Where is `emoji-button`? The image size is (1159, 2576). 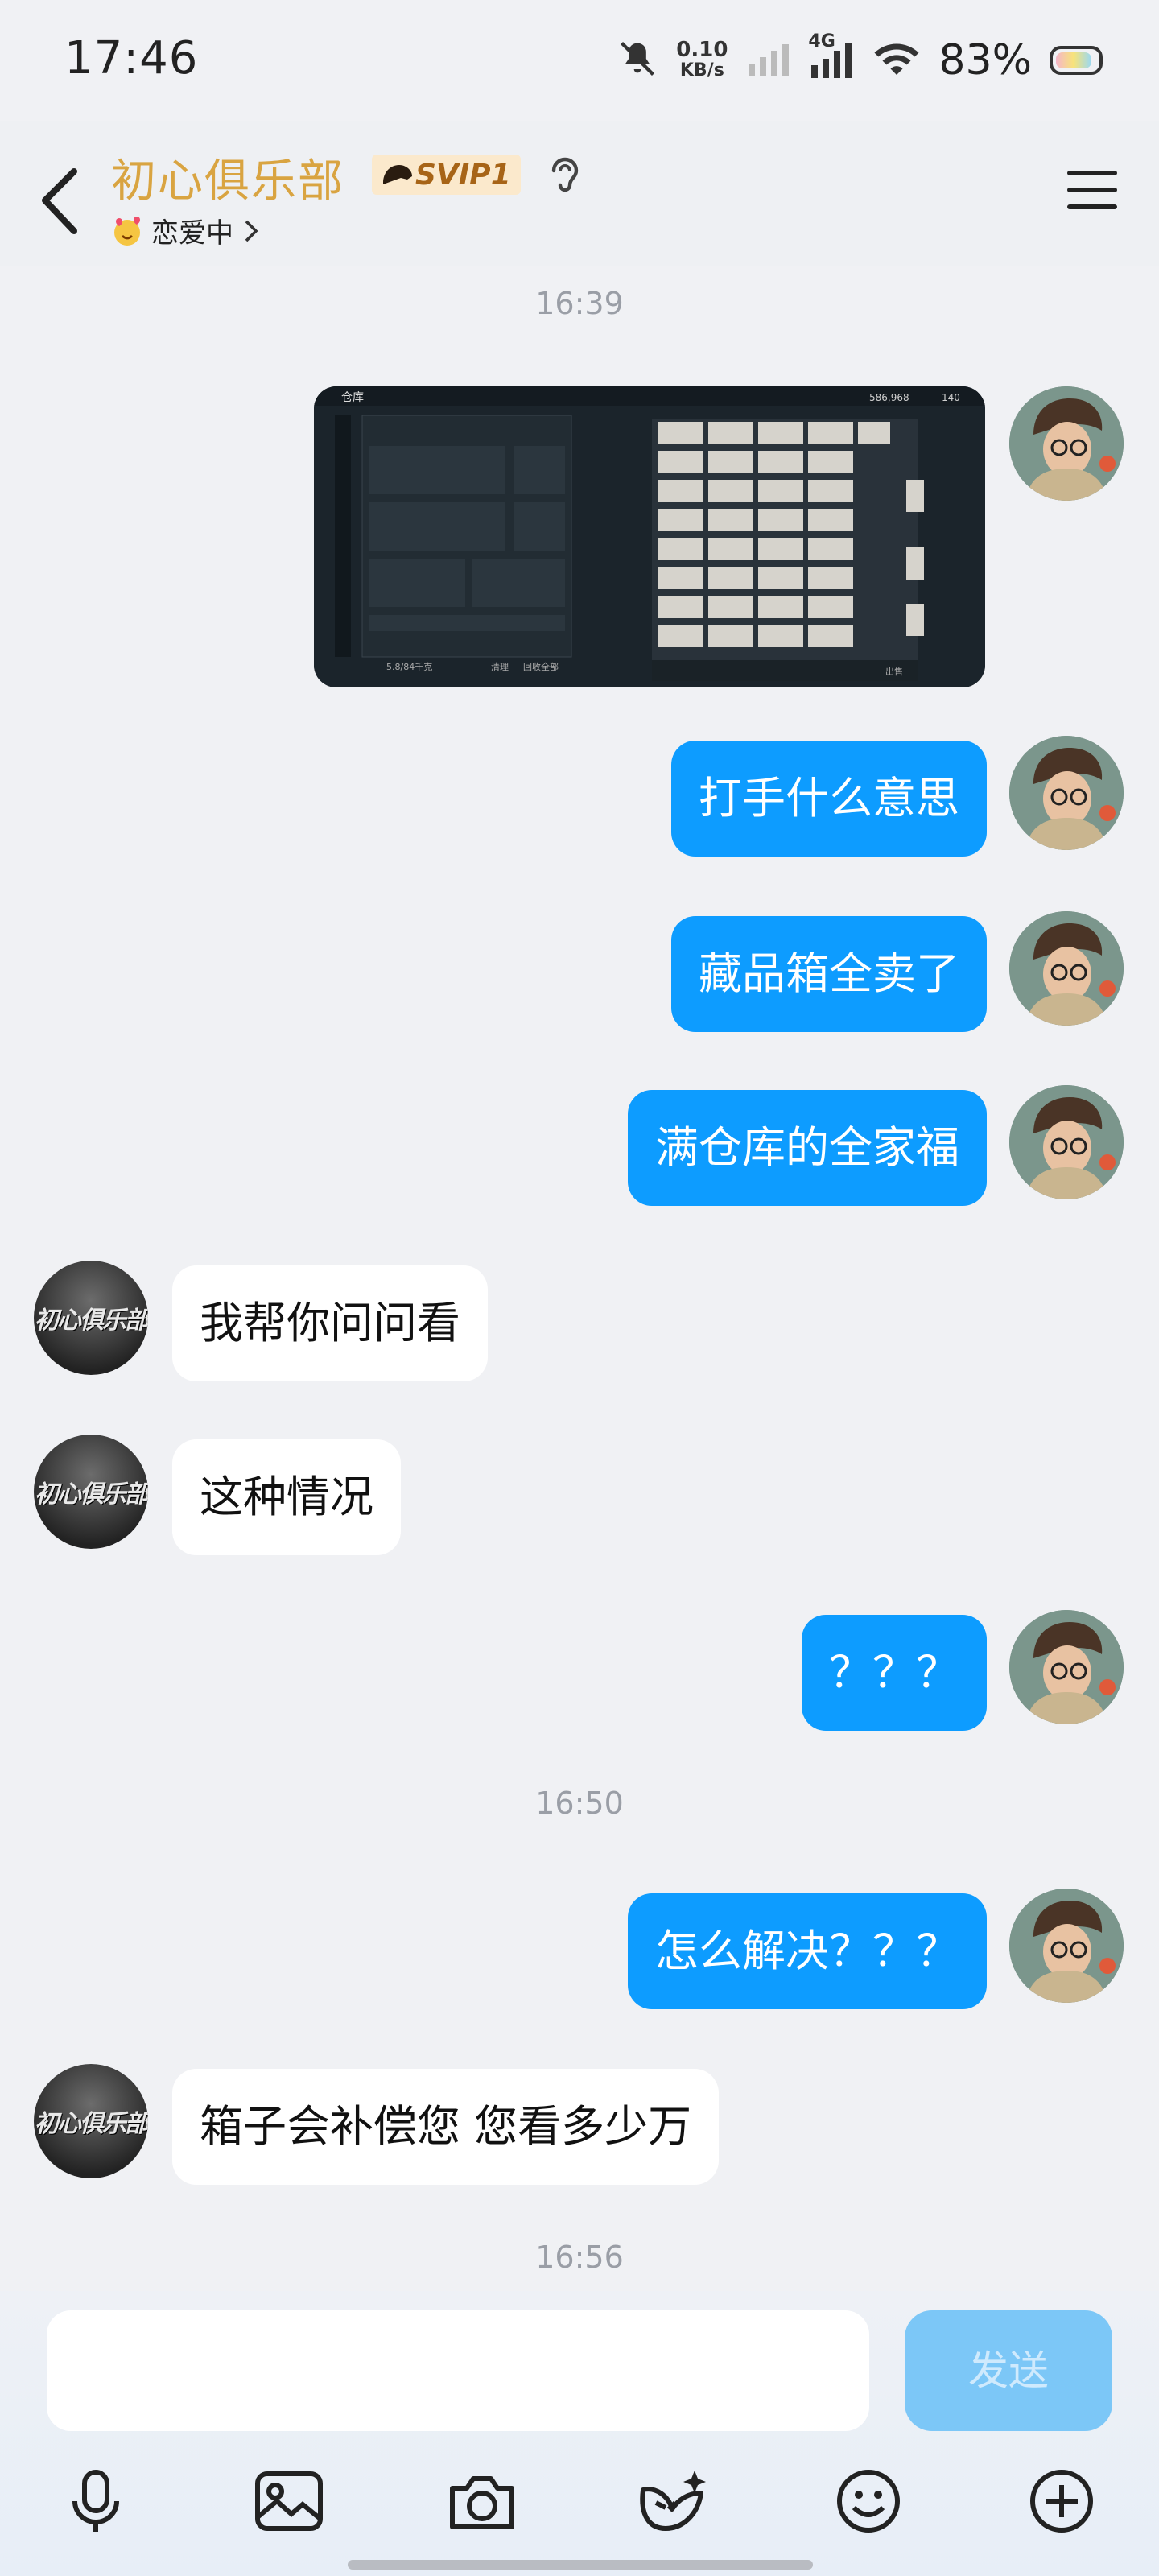
emoji-button is located at coordinates (868, 2501).